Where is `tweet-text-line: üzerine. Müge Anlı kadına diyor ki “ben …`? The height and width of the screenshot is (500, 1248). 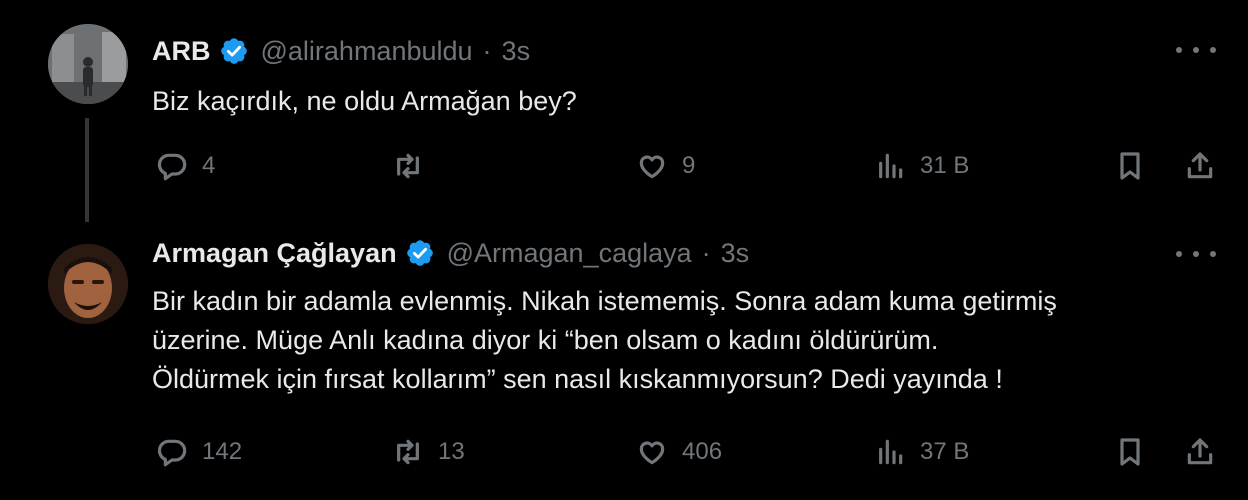
tweet-text-line: üzerine. Müge Anlı kadına diyor ki “ben … is located at coordinates (545, 340).